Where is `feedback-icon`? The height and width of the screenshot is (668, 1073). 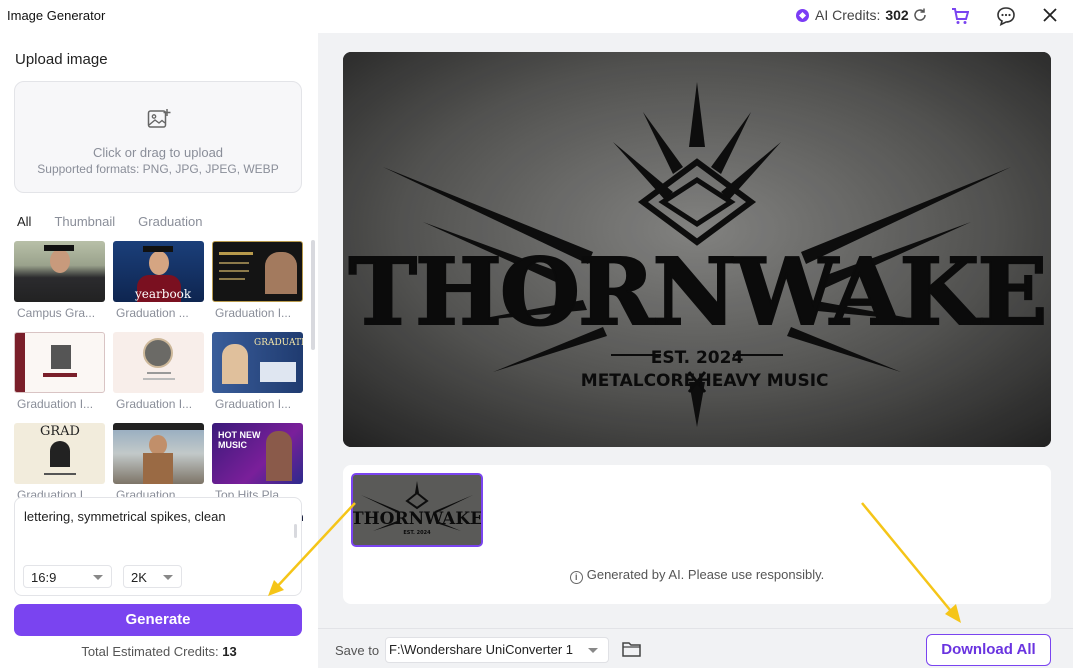
feedback-icon is located at coordinates (1006, 16).